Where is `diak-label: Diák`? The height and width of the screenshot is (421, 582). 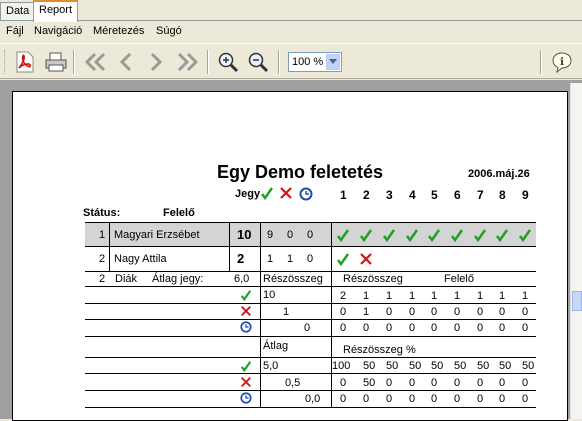
diak-label: Diák is located at coordinates (126, 279).